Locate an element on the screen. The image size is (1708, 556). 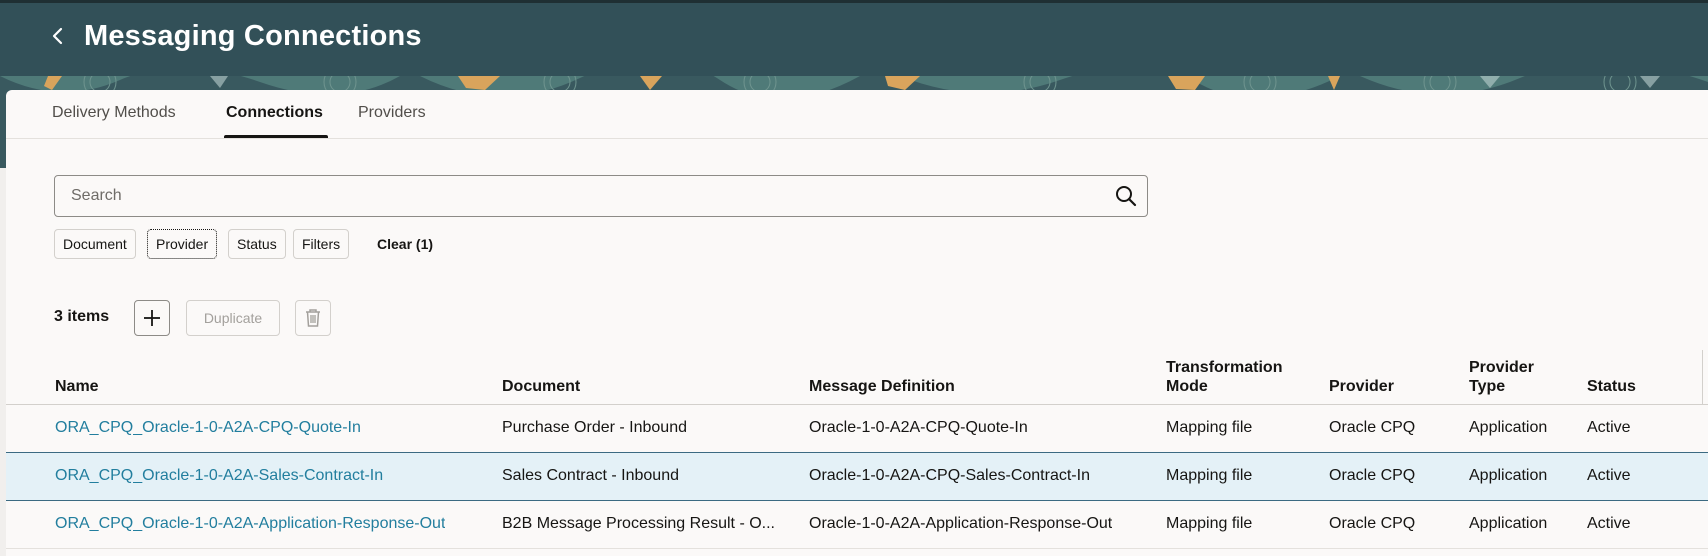
top-border is located at coordinates (854, 1).